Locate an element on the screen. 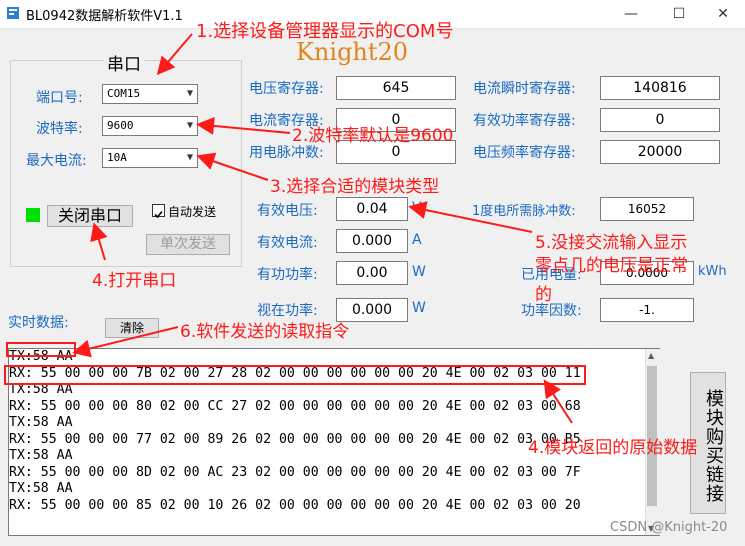 The image size is (745, 546). arrow-voltage is located at coordinates (470, 217).